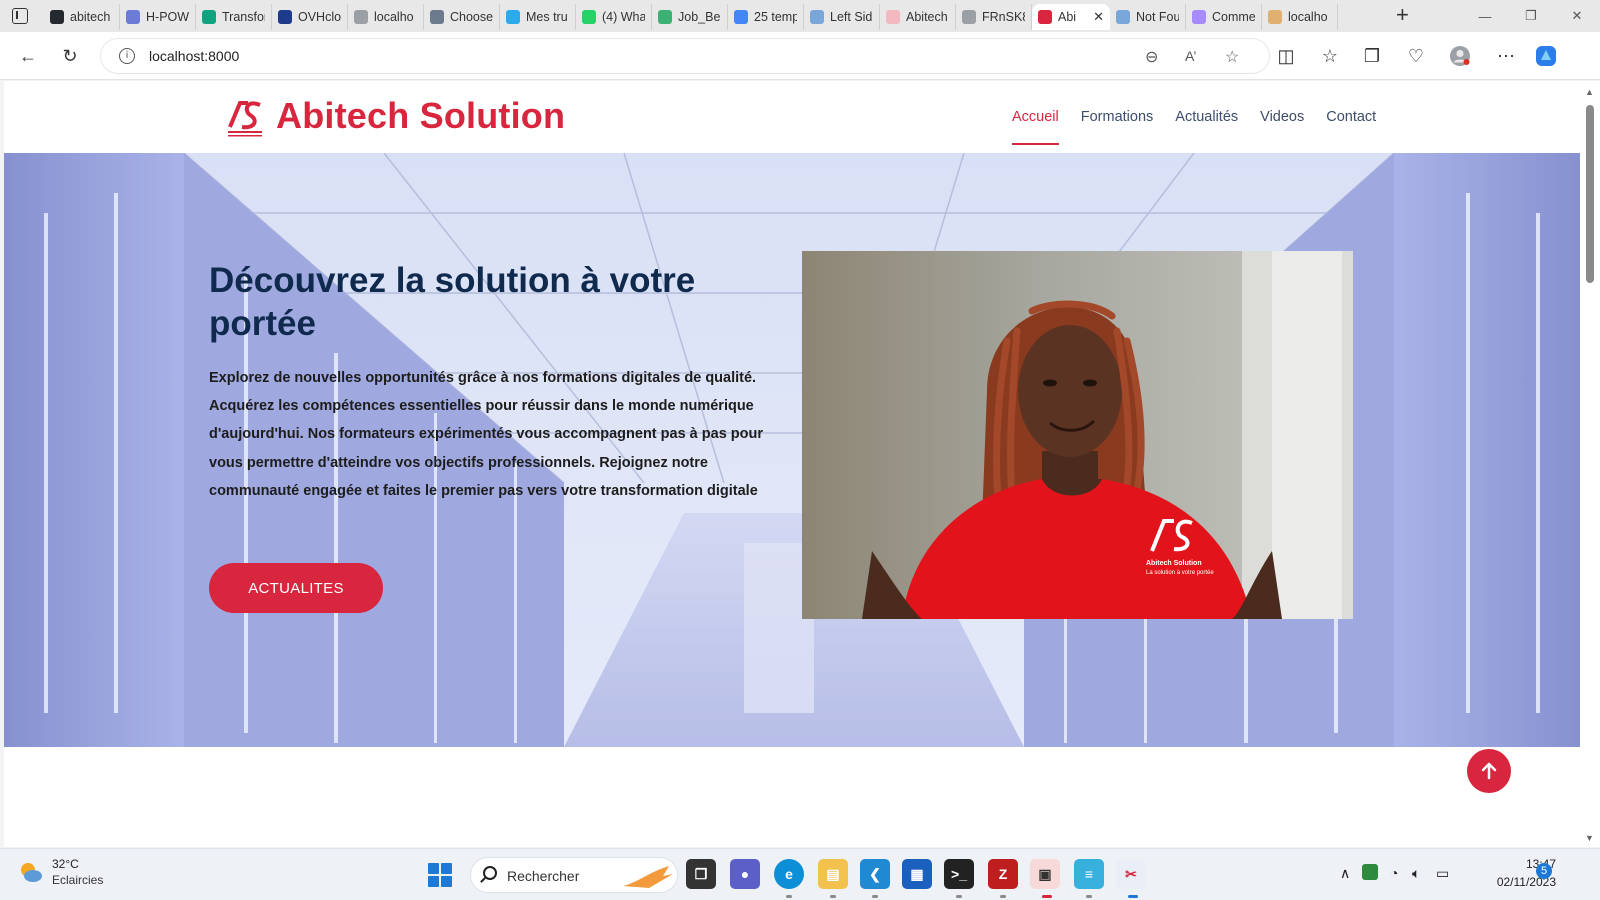 This screenshot has height=900, width=1600. Describe the element at coordinates (1394, 873) in the screenshot. I see `wifi-icon: ◔` at that location.